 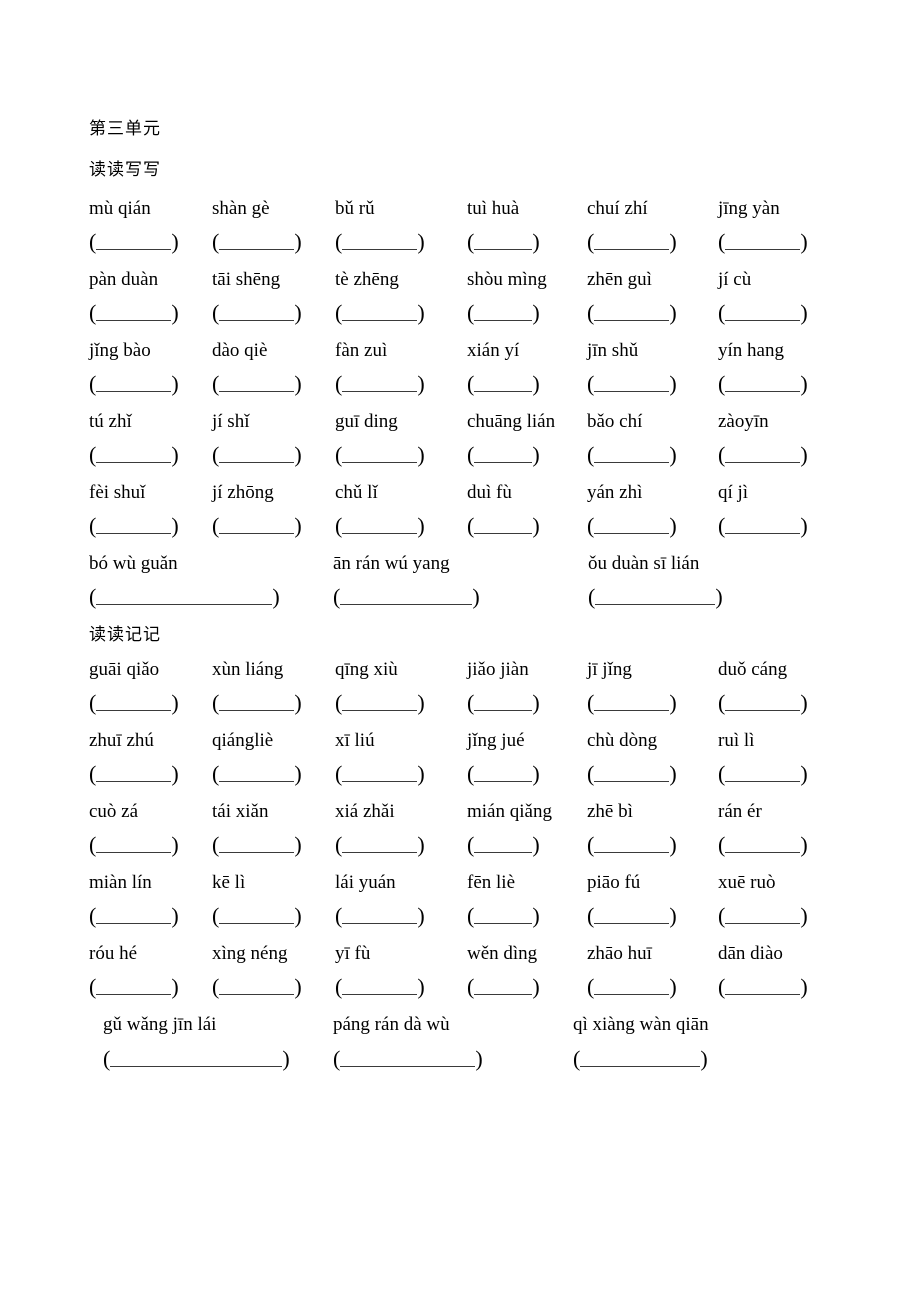 I want to click on pinyin-word: gǔ wǎng jīn lái, so click(x=160, y=1024).